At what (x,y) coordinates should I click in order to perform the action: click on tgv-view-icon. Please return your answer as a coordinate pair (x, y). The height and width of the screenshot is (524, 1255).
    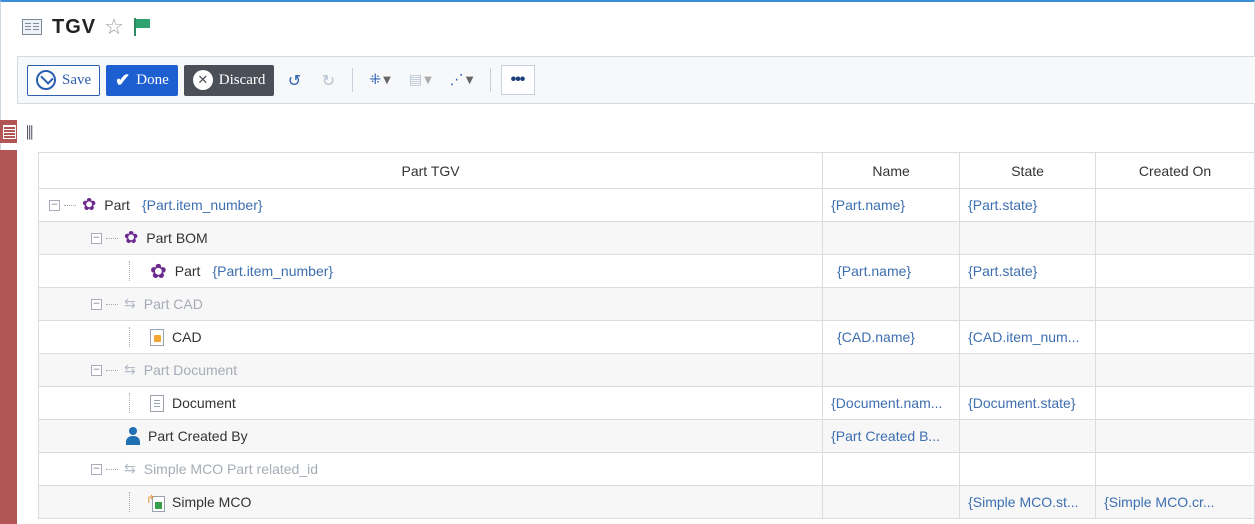
    Looking at the image, I should click on (32, 27).